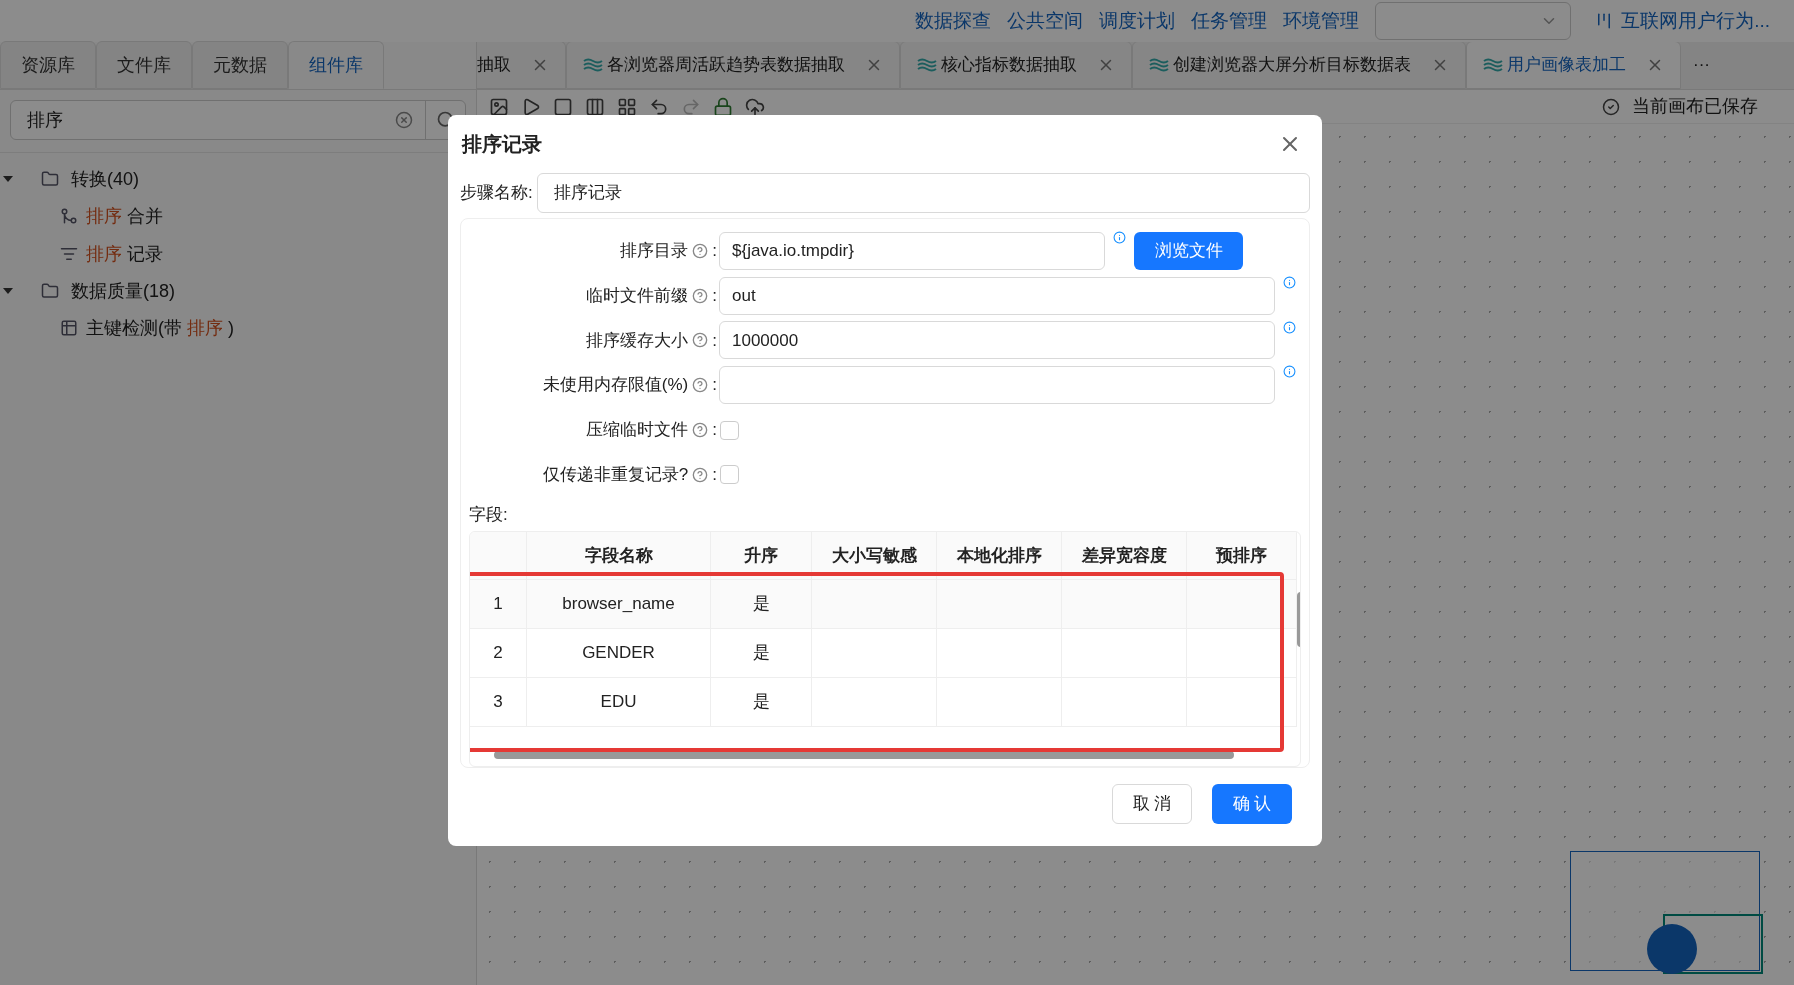  I want to click on row-number: 1, so click(498, 604).